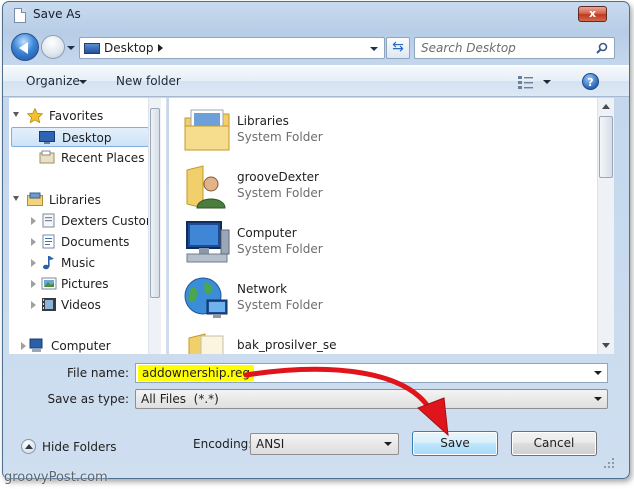 This screenshot has height=489, width=634. Describe the element at coordinates (76, 116) in the screenshot. I see `sidebar-item-label: Favorites` at that location.